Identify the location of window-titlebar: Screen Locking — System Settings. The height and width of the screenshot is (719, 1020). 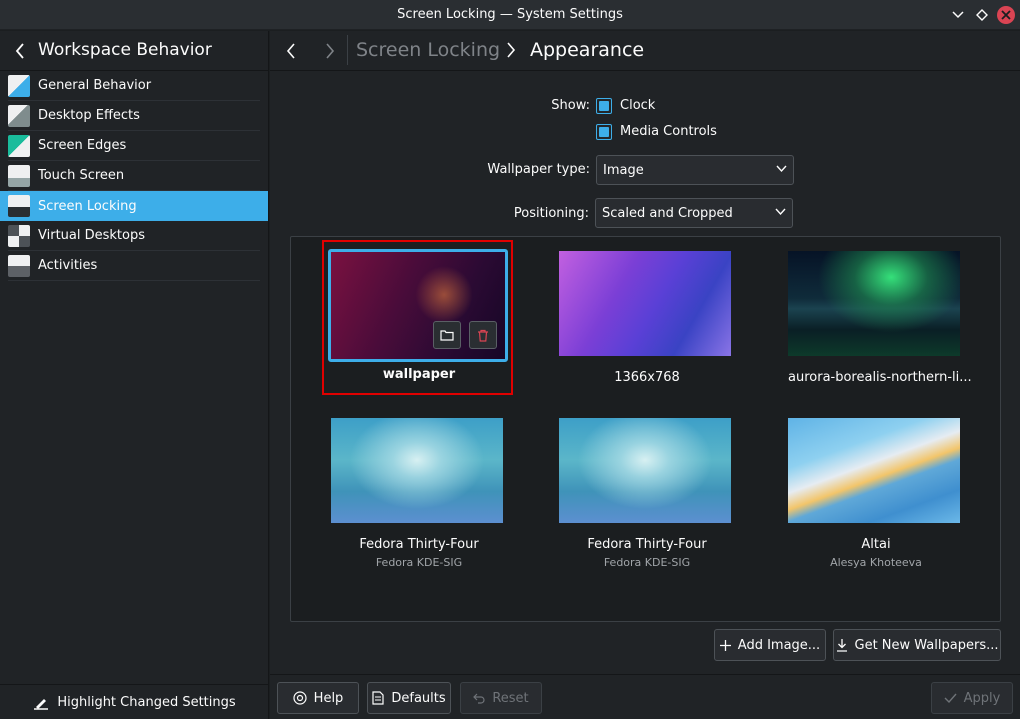
(510, 15).